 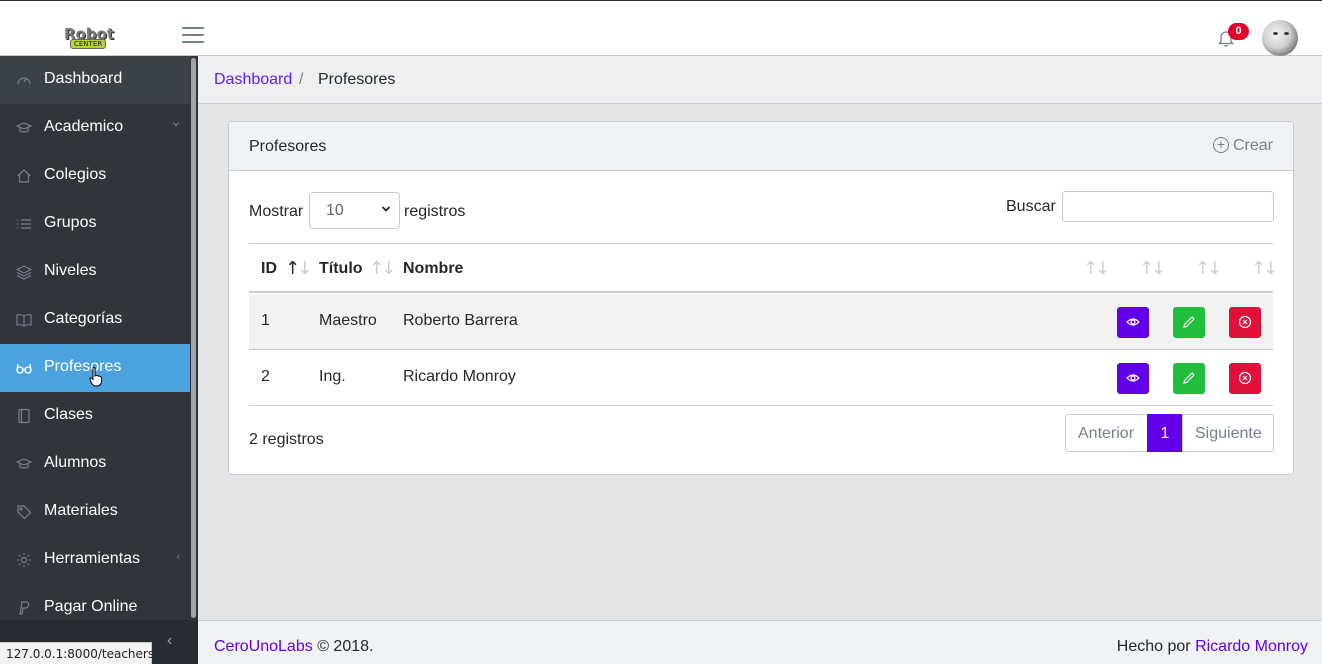 What do you see at coordinates (1168, 206) in the screenshot?
I see `search-input` at bounding box center [1168, 206].